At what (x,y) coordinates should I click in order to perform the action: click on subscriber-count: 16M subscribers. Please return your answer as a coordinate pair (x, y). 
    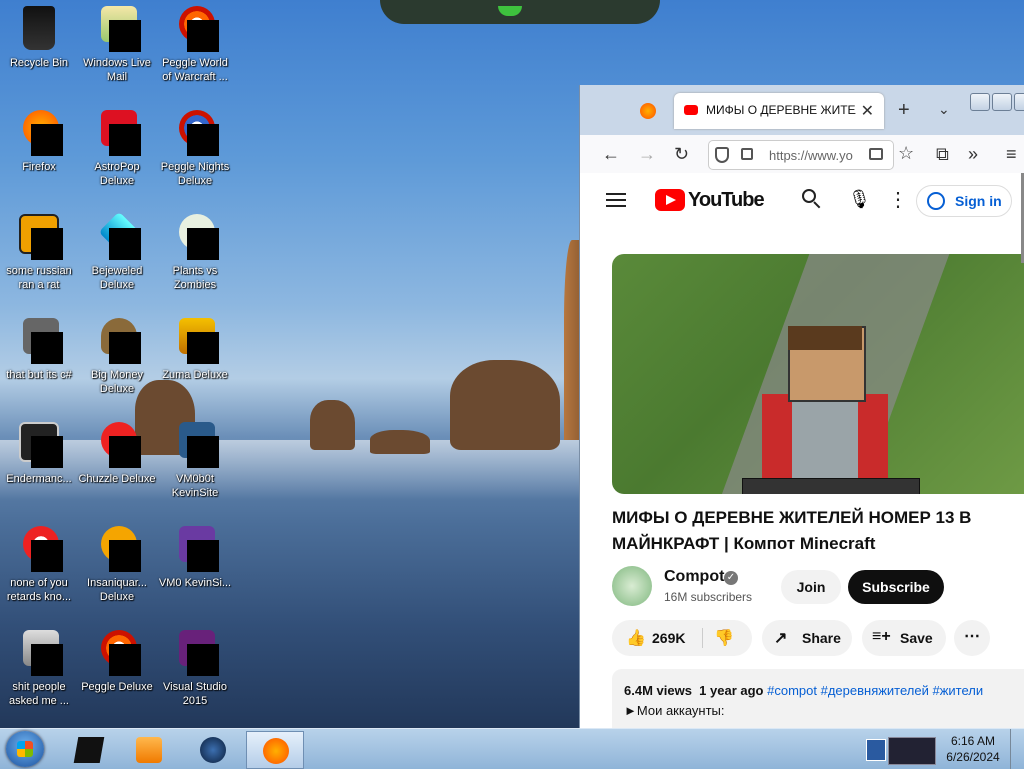
    Looking at the image, I should click on (708, 597).